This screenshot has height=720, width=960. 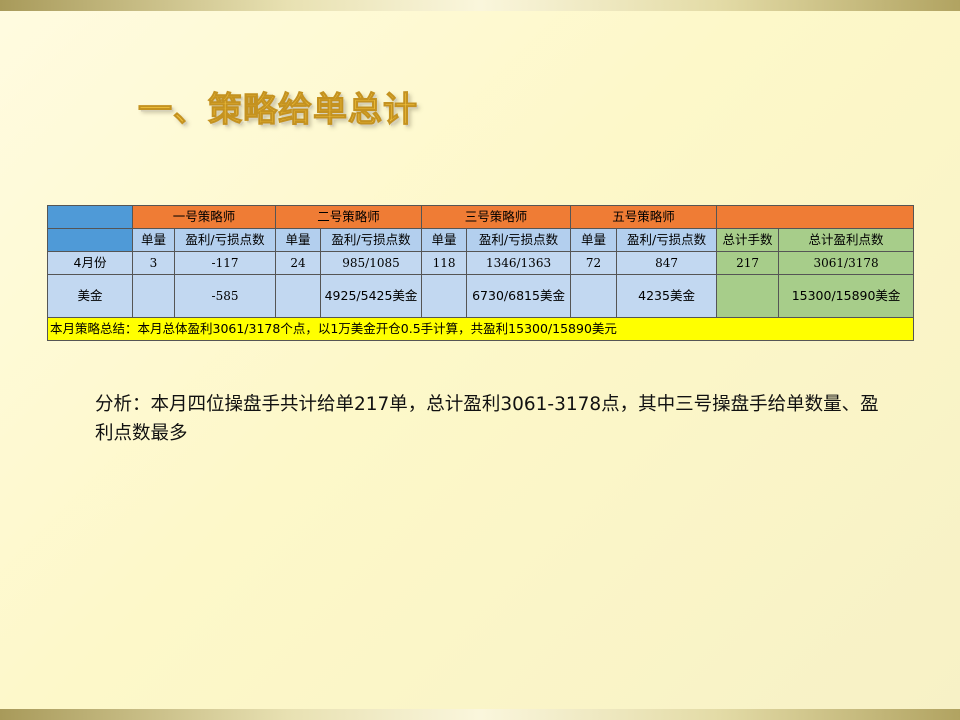 What do you see at coordinates (594, 263) in the screenshot?
I see `cell-s5-count: 72` at bounding box center [594, 263].